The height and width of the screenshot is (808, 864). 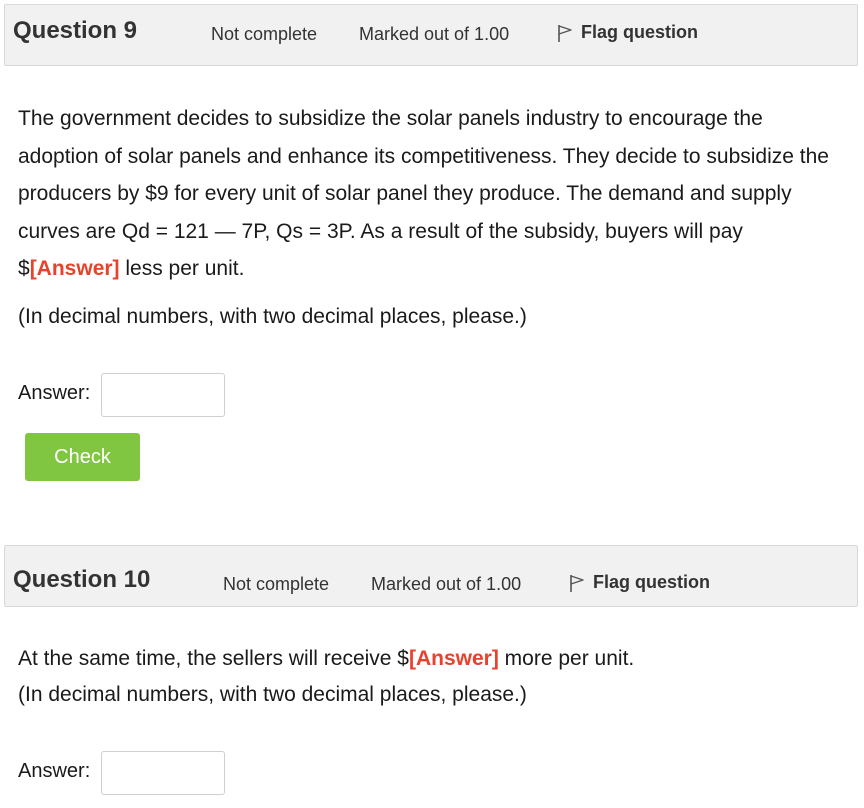 What do you see at coordinates (74, 268) in the screenshot?
I see `q9-answer-tag: [Answer]` at bounding box center [74, 268].